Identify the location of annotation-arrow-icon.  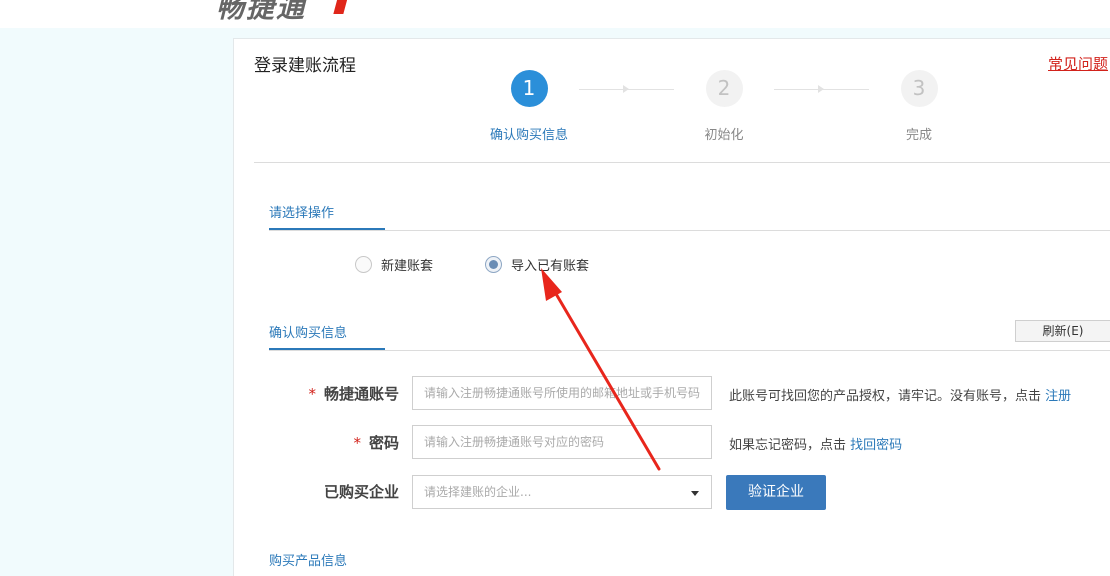
(601, 369).